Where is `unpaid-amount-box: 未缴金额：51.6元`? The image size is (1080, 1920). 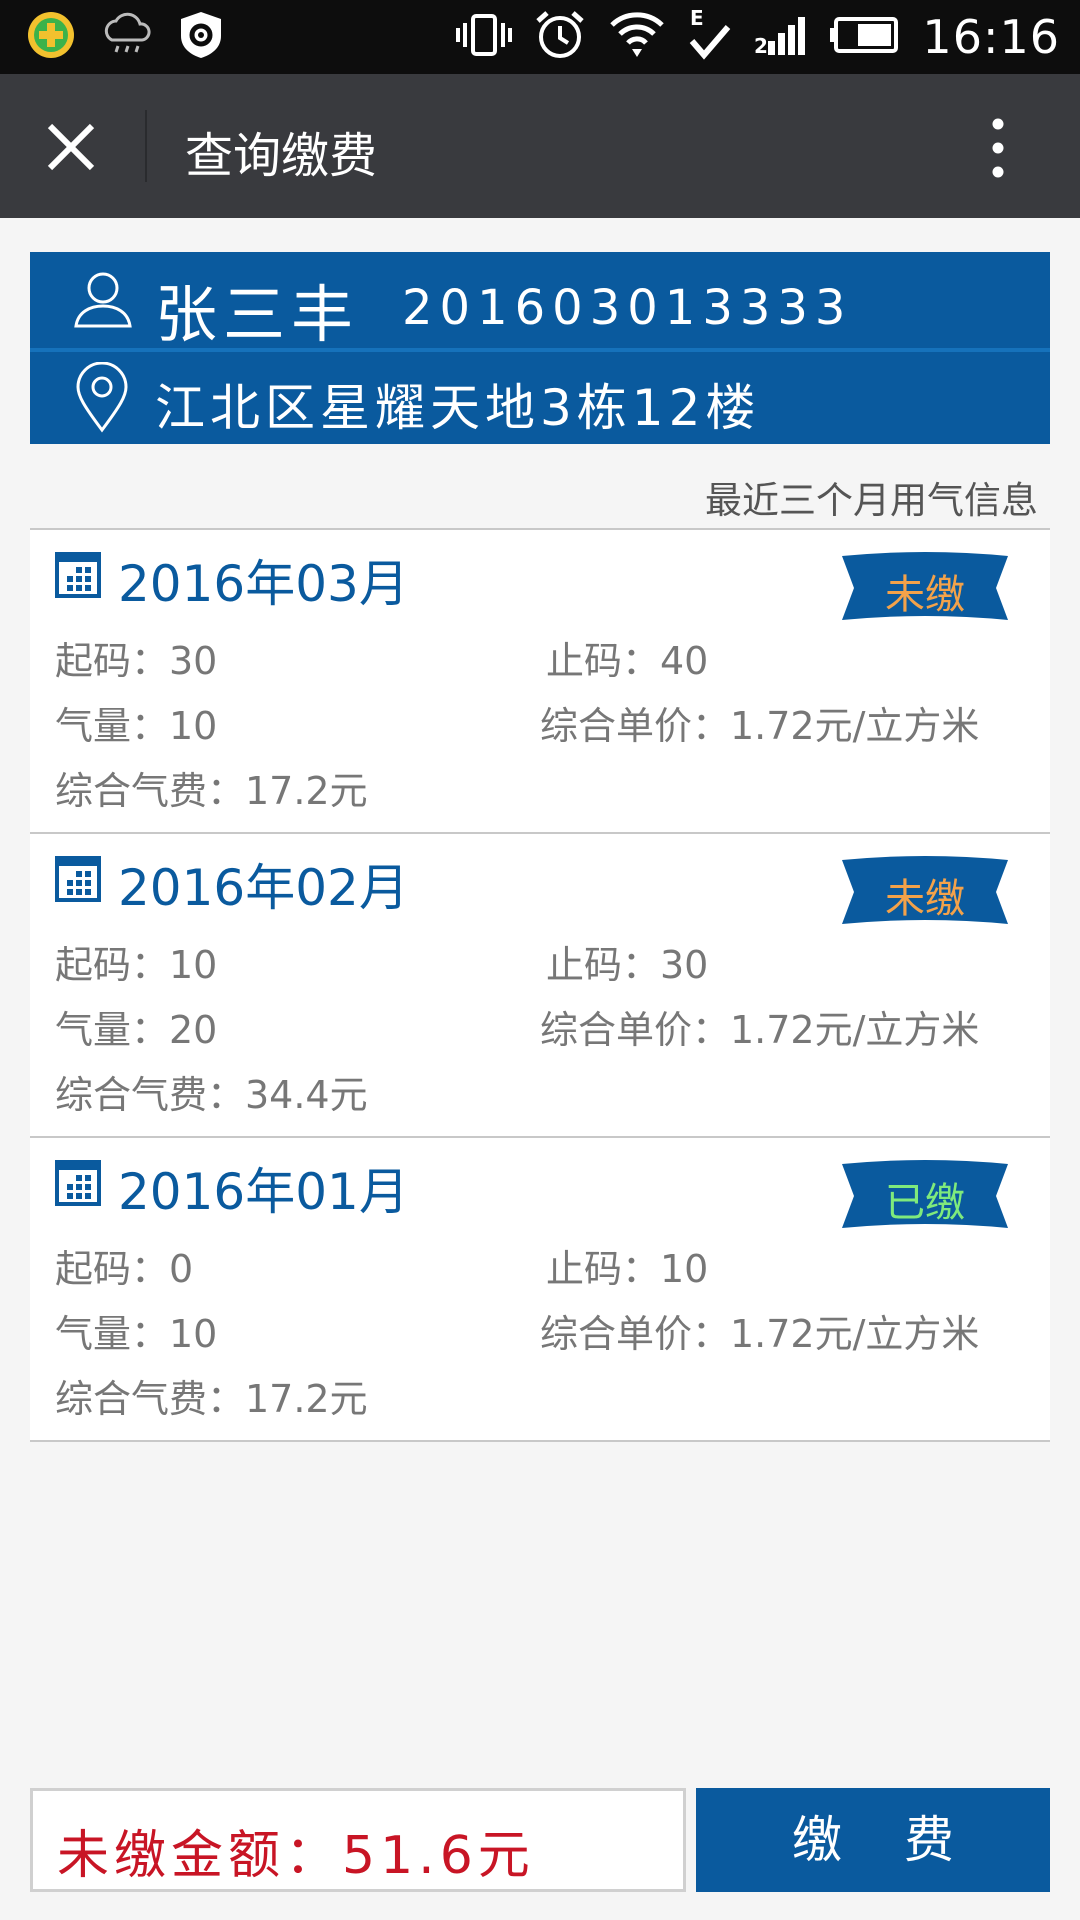 unpaid-amount-box: 未缴金额：51.6元 is located at coordinates (358, 1840).